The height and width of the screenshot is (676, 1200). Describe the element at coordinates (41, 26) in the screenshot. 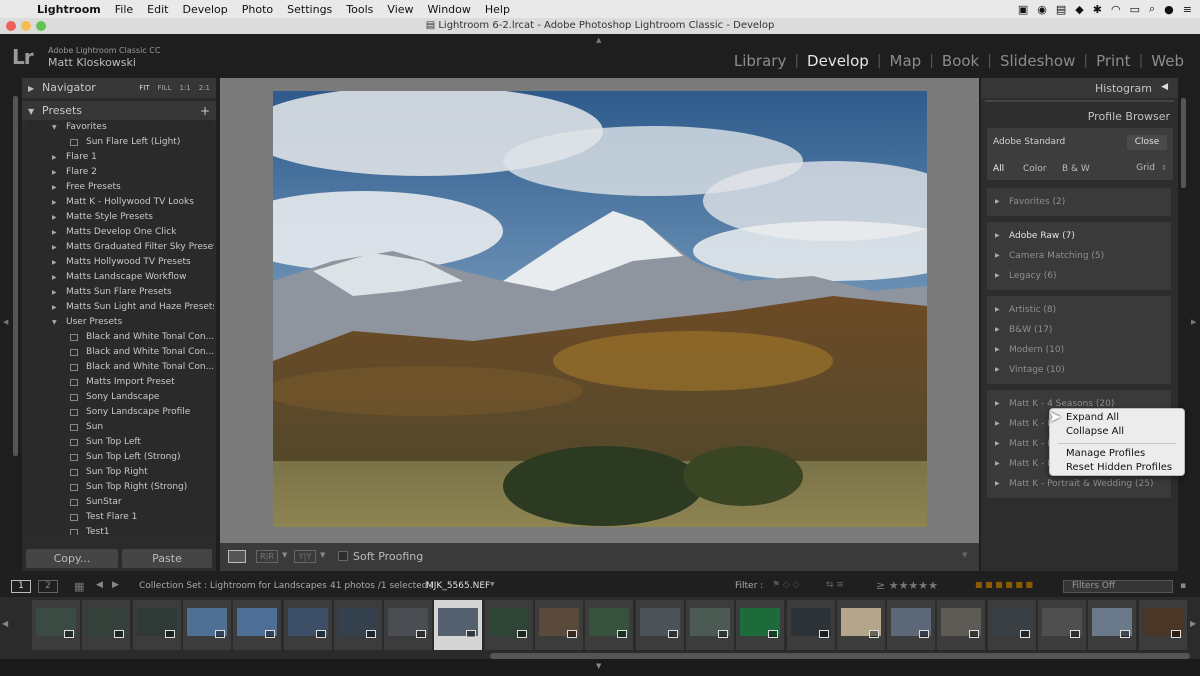

I see `zoom-window-button` at that location.